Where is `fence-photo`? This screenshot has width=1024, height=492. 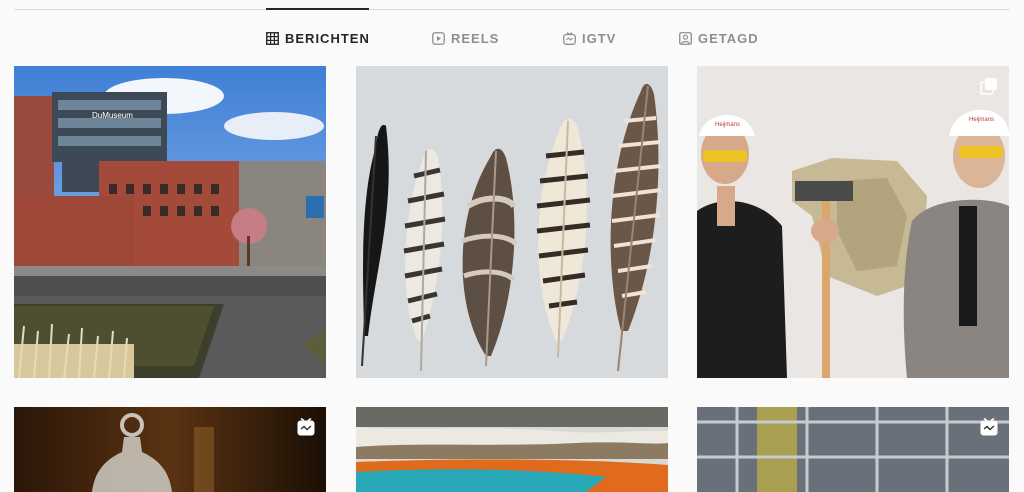
fence-photo is located at coordinates (853, 449).